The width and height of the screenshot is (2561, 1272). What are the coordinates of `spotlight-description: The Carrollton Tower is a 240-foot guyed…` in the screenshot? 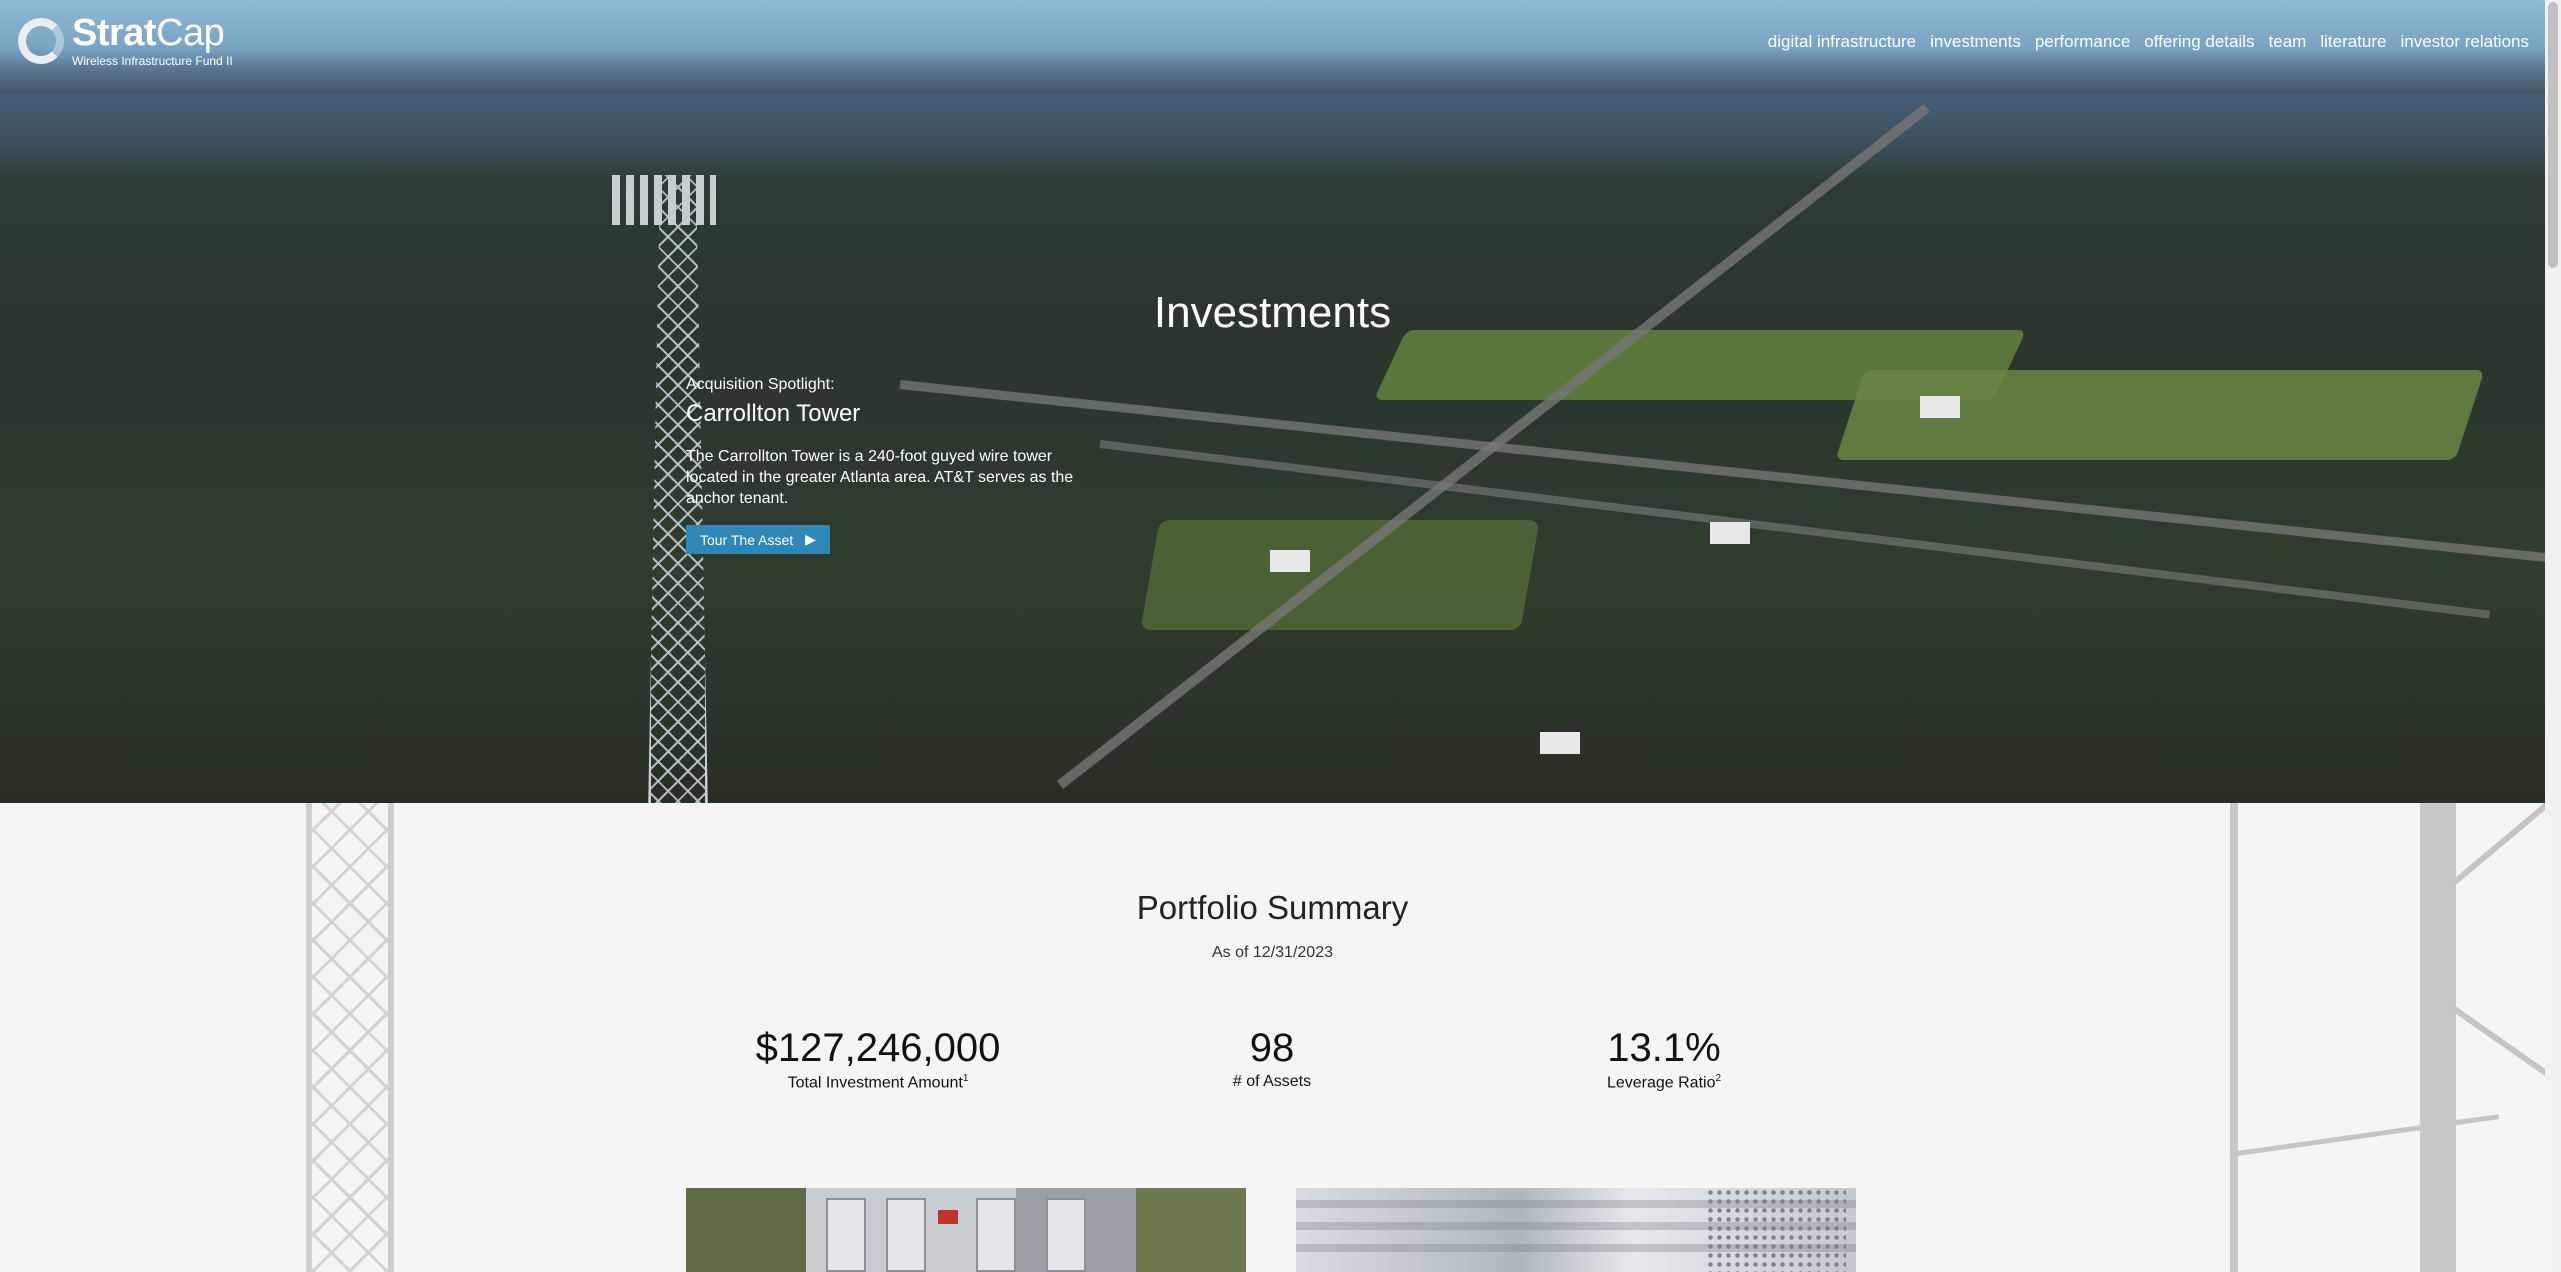 It's located at (880, 477).